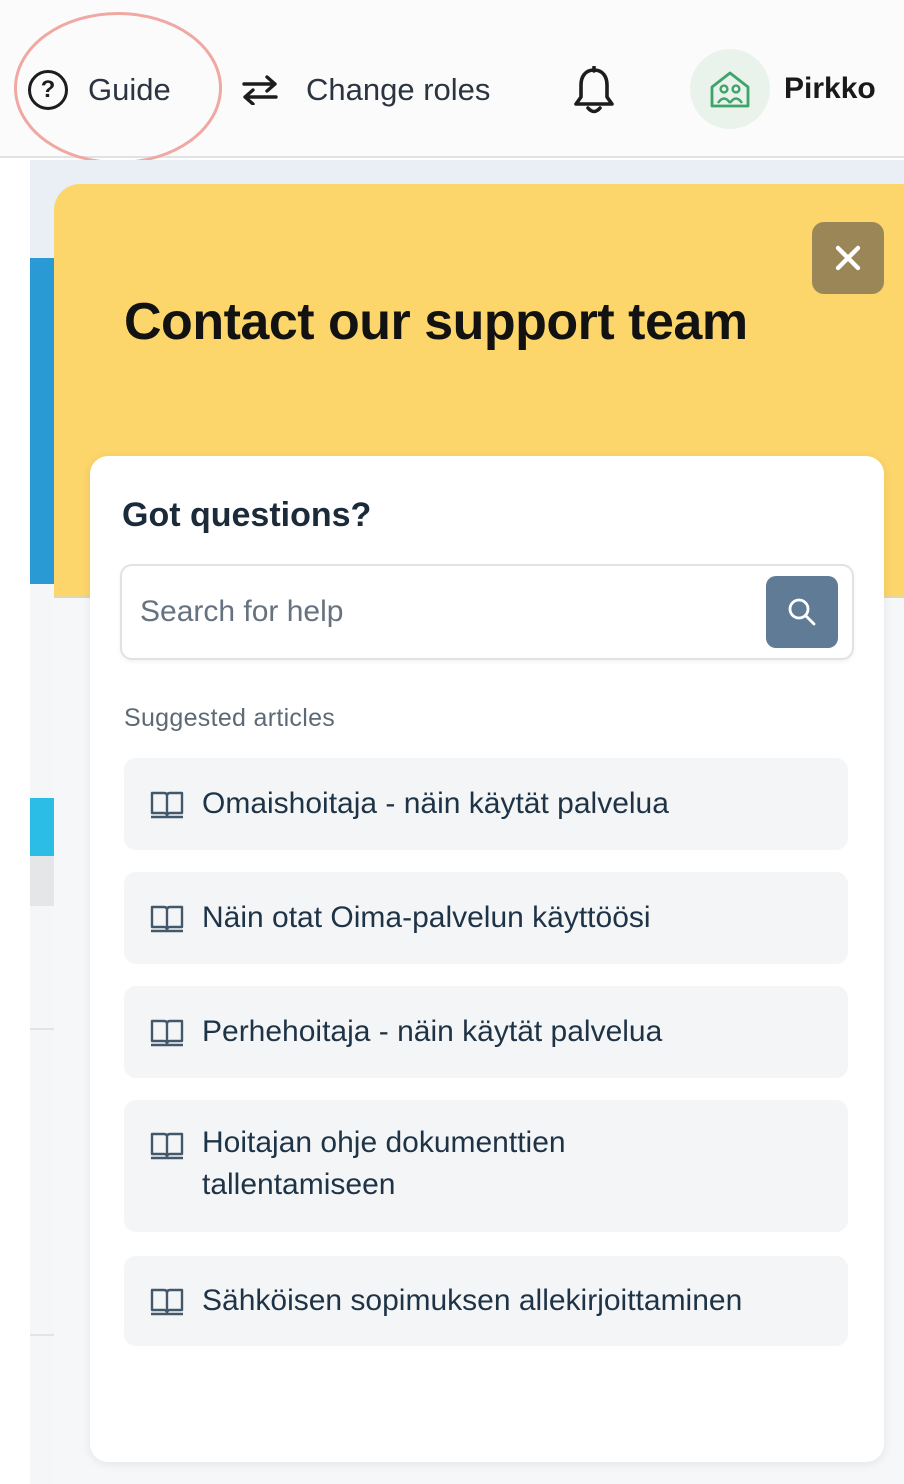 This screenshot has width=904, height=1484. Describe the element at coordinates (426, 917) in the screenshot. I see `article-label: Näin otat Oima-palvelun käyttöösi` at that location.